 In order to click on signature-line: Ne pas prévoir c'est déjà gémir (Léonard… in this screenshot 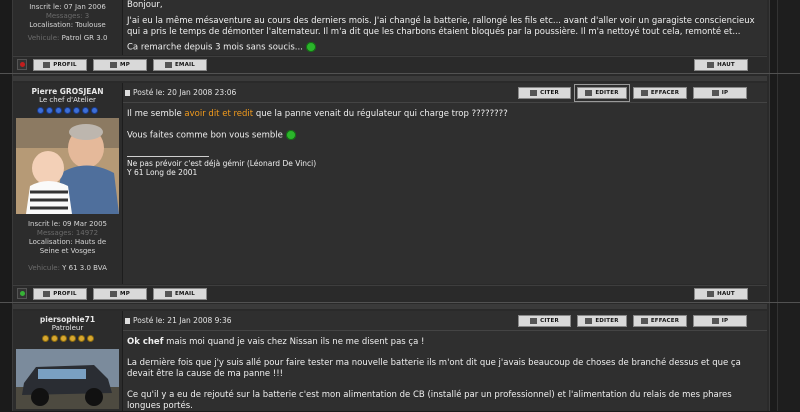, I will do `click(222, 163)`.